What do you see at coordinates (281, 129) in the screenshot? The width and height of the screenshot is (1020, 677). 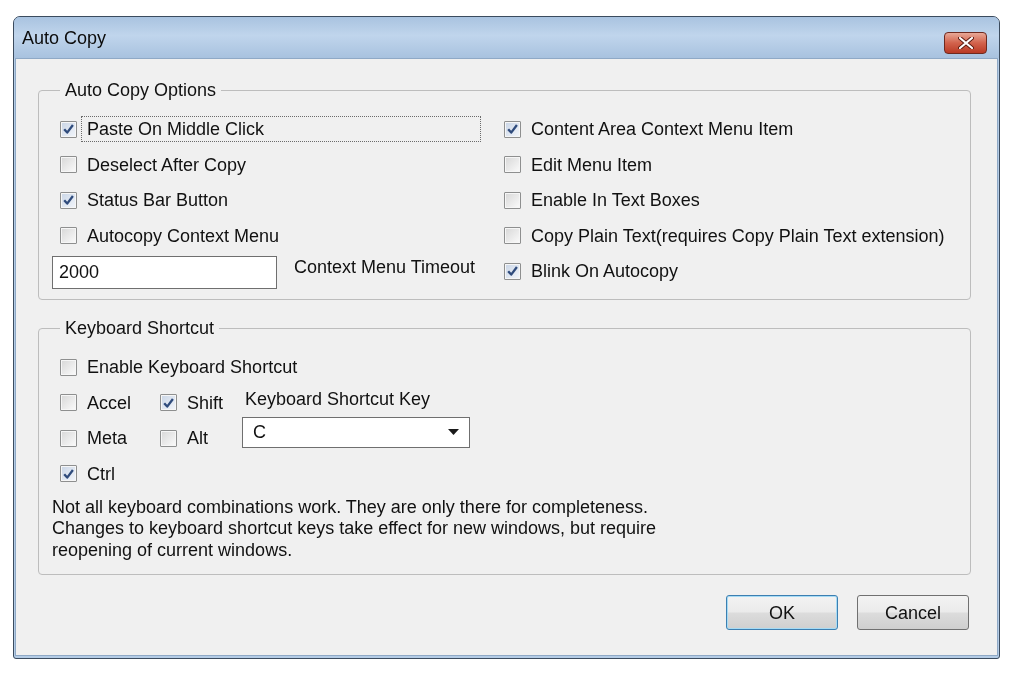 I see `option-label: Paste On Middle Click` at bounding box center [281, 129].